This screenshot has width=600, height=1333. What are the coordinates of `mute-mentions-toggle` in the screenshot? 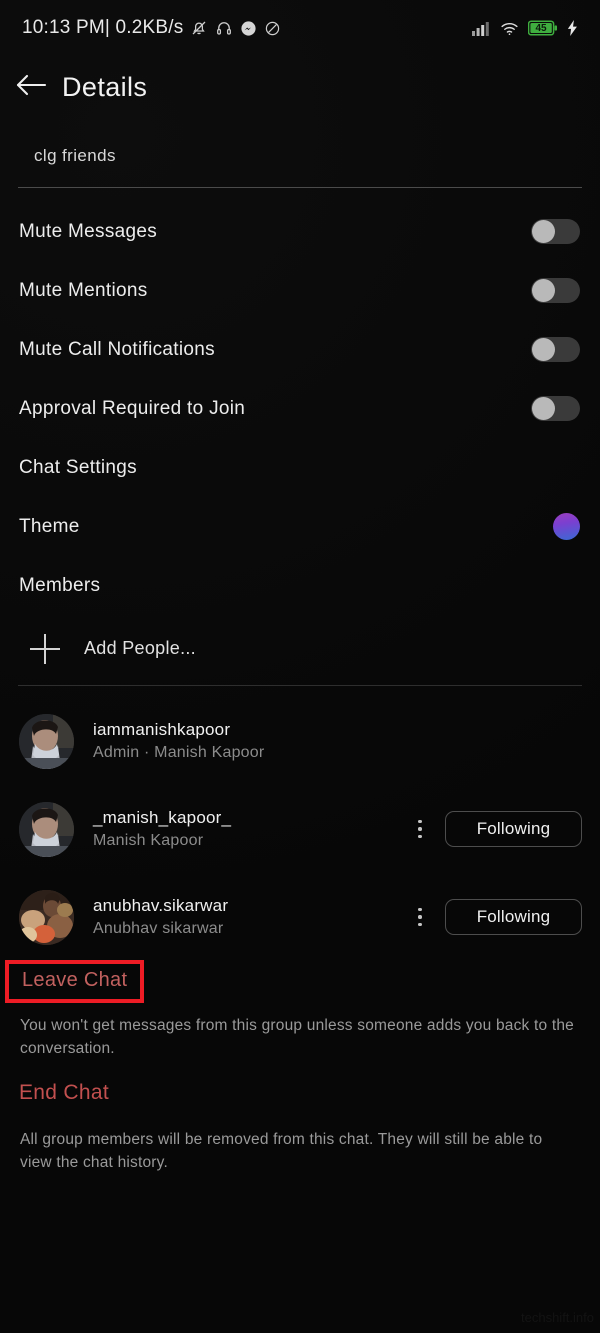 It's located at (555, 290).